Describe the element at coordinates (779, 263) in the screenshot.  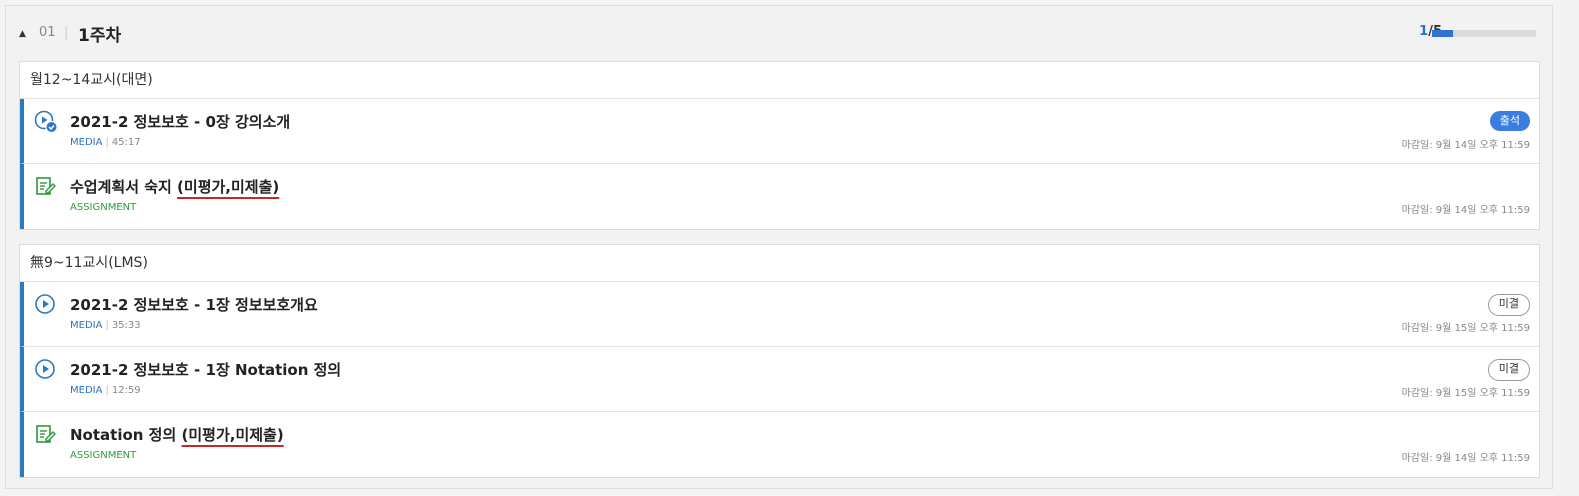
I see `section-title: 無9~11교시(LMS)` at that location.